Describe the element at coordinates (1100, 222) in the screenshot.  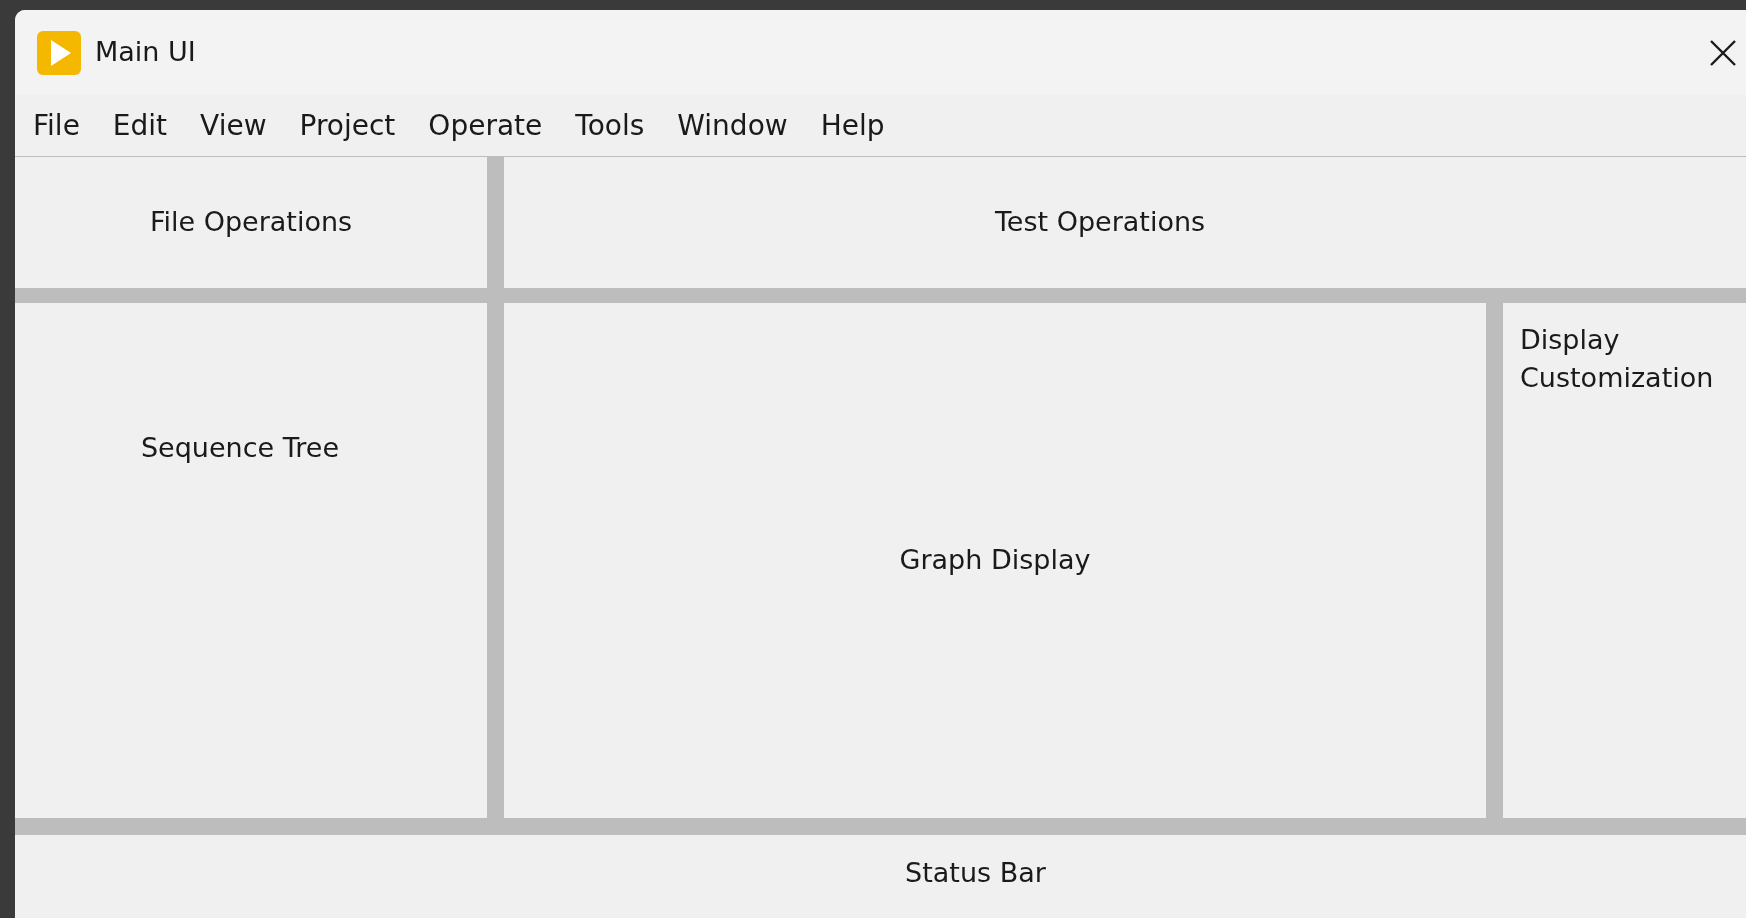
I see `panel-label: Test Operations` at that location.